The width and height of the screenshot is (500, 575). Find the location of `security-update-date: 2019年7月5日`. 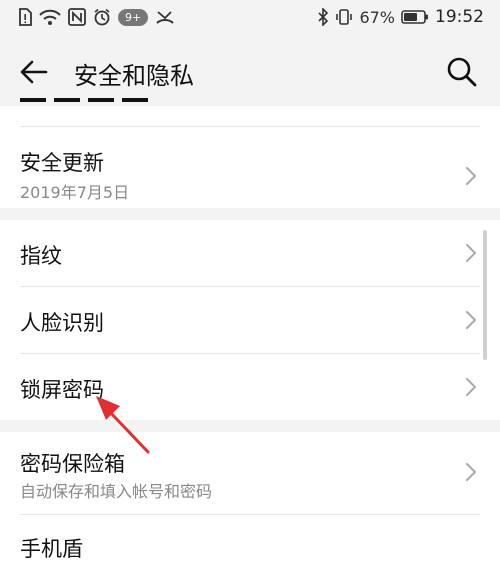

security-update-date: 2019年7月5日 is located at coordinates (75, 192).